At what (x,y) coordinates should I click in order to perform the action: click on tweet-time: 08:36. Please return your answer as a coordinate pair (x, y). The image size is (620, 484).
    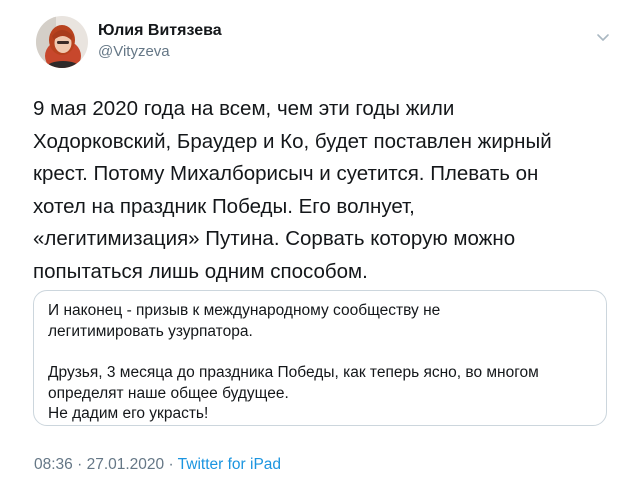
    Looking at the image, I should click on (53, 464).